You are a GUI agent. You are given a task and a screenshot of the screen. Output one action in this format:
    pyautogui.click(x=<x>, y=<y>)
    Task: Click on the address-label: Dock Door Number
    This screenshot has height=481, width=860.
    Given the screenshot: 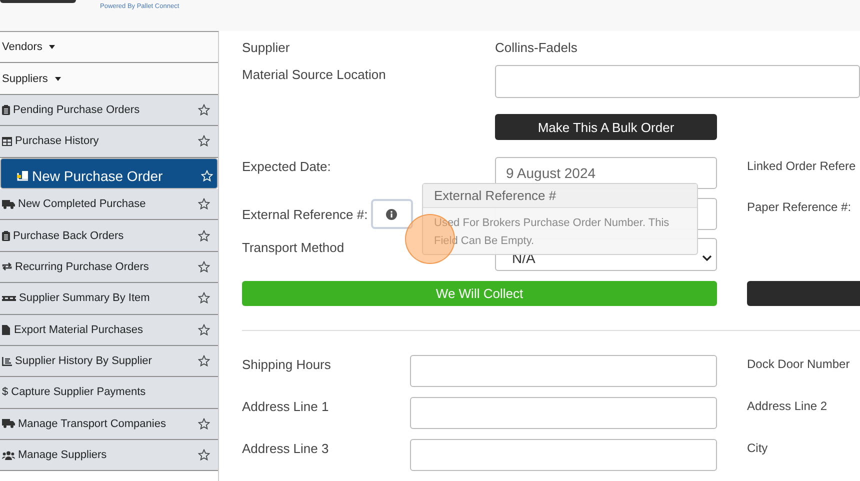 What is the action you would take?
    pyautogui.click(x=798, y=363)
    